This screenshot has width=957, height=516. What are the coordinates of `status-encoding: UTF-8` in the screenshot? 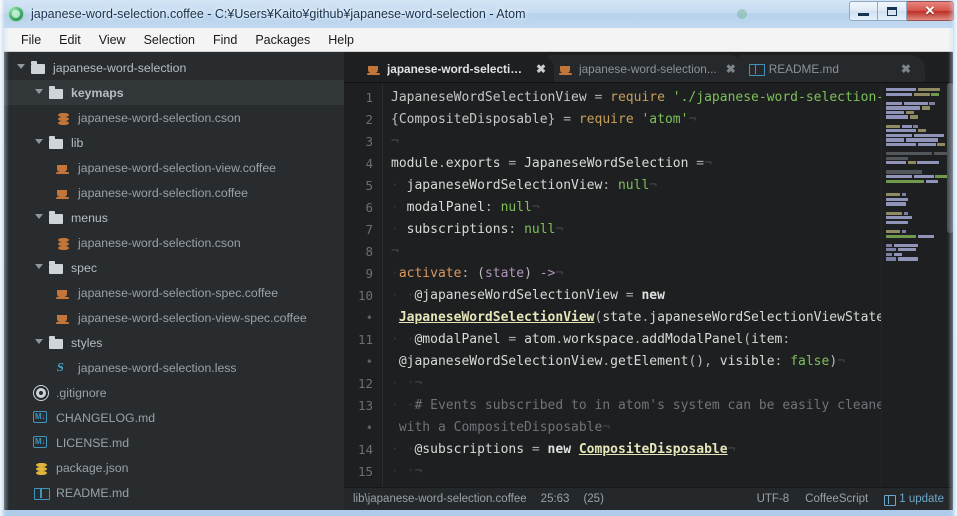 It's located at (773, 499).